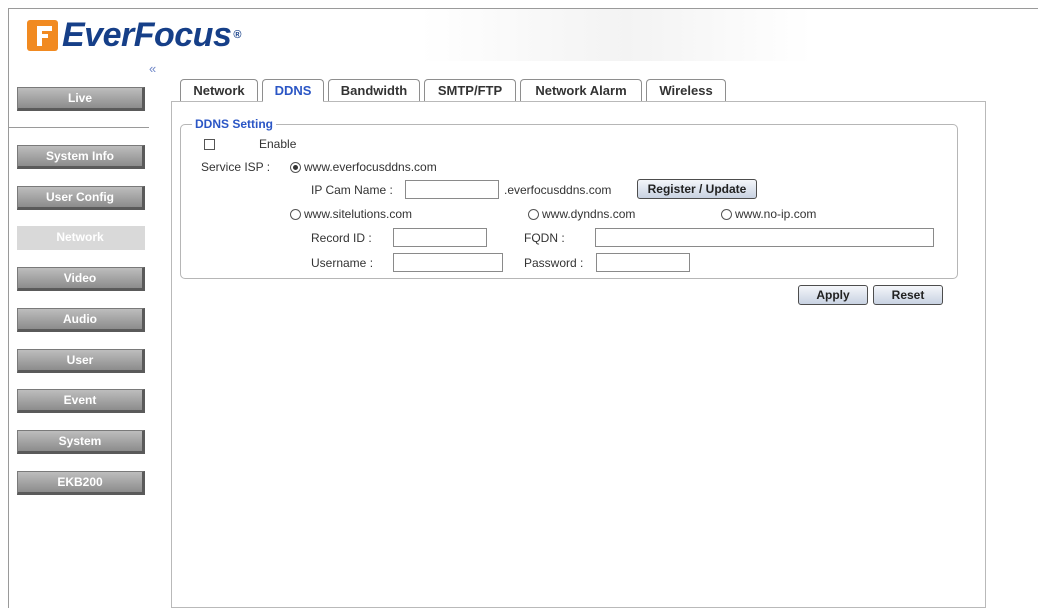  What do you see at coordinates (81, 483) in the screenshot?
I see `nav-ekb200-button: EKB200` at bounding box center [81, 483].